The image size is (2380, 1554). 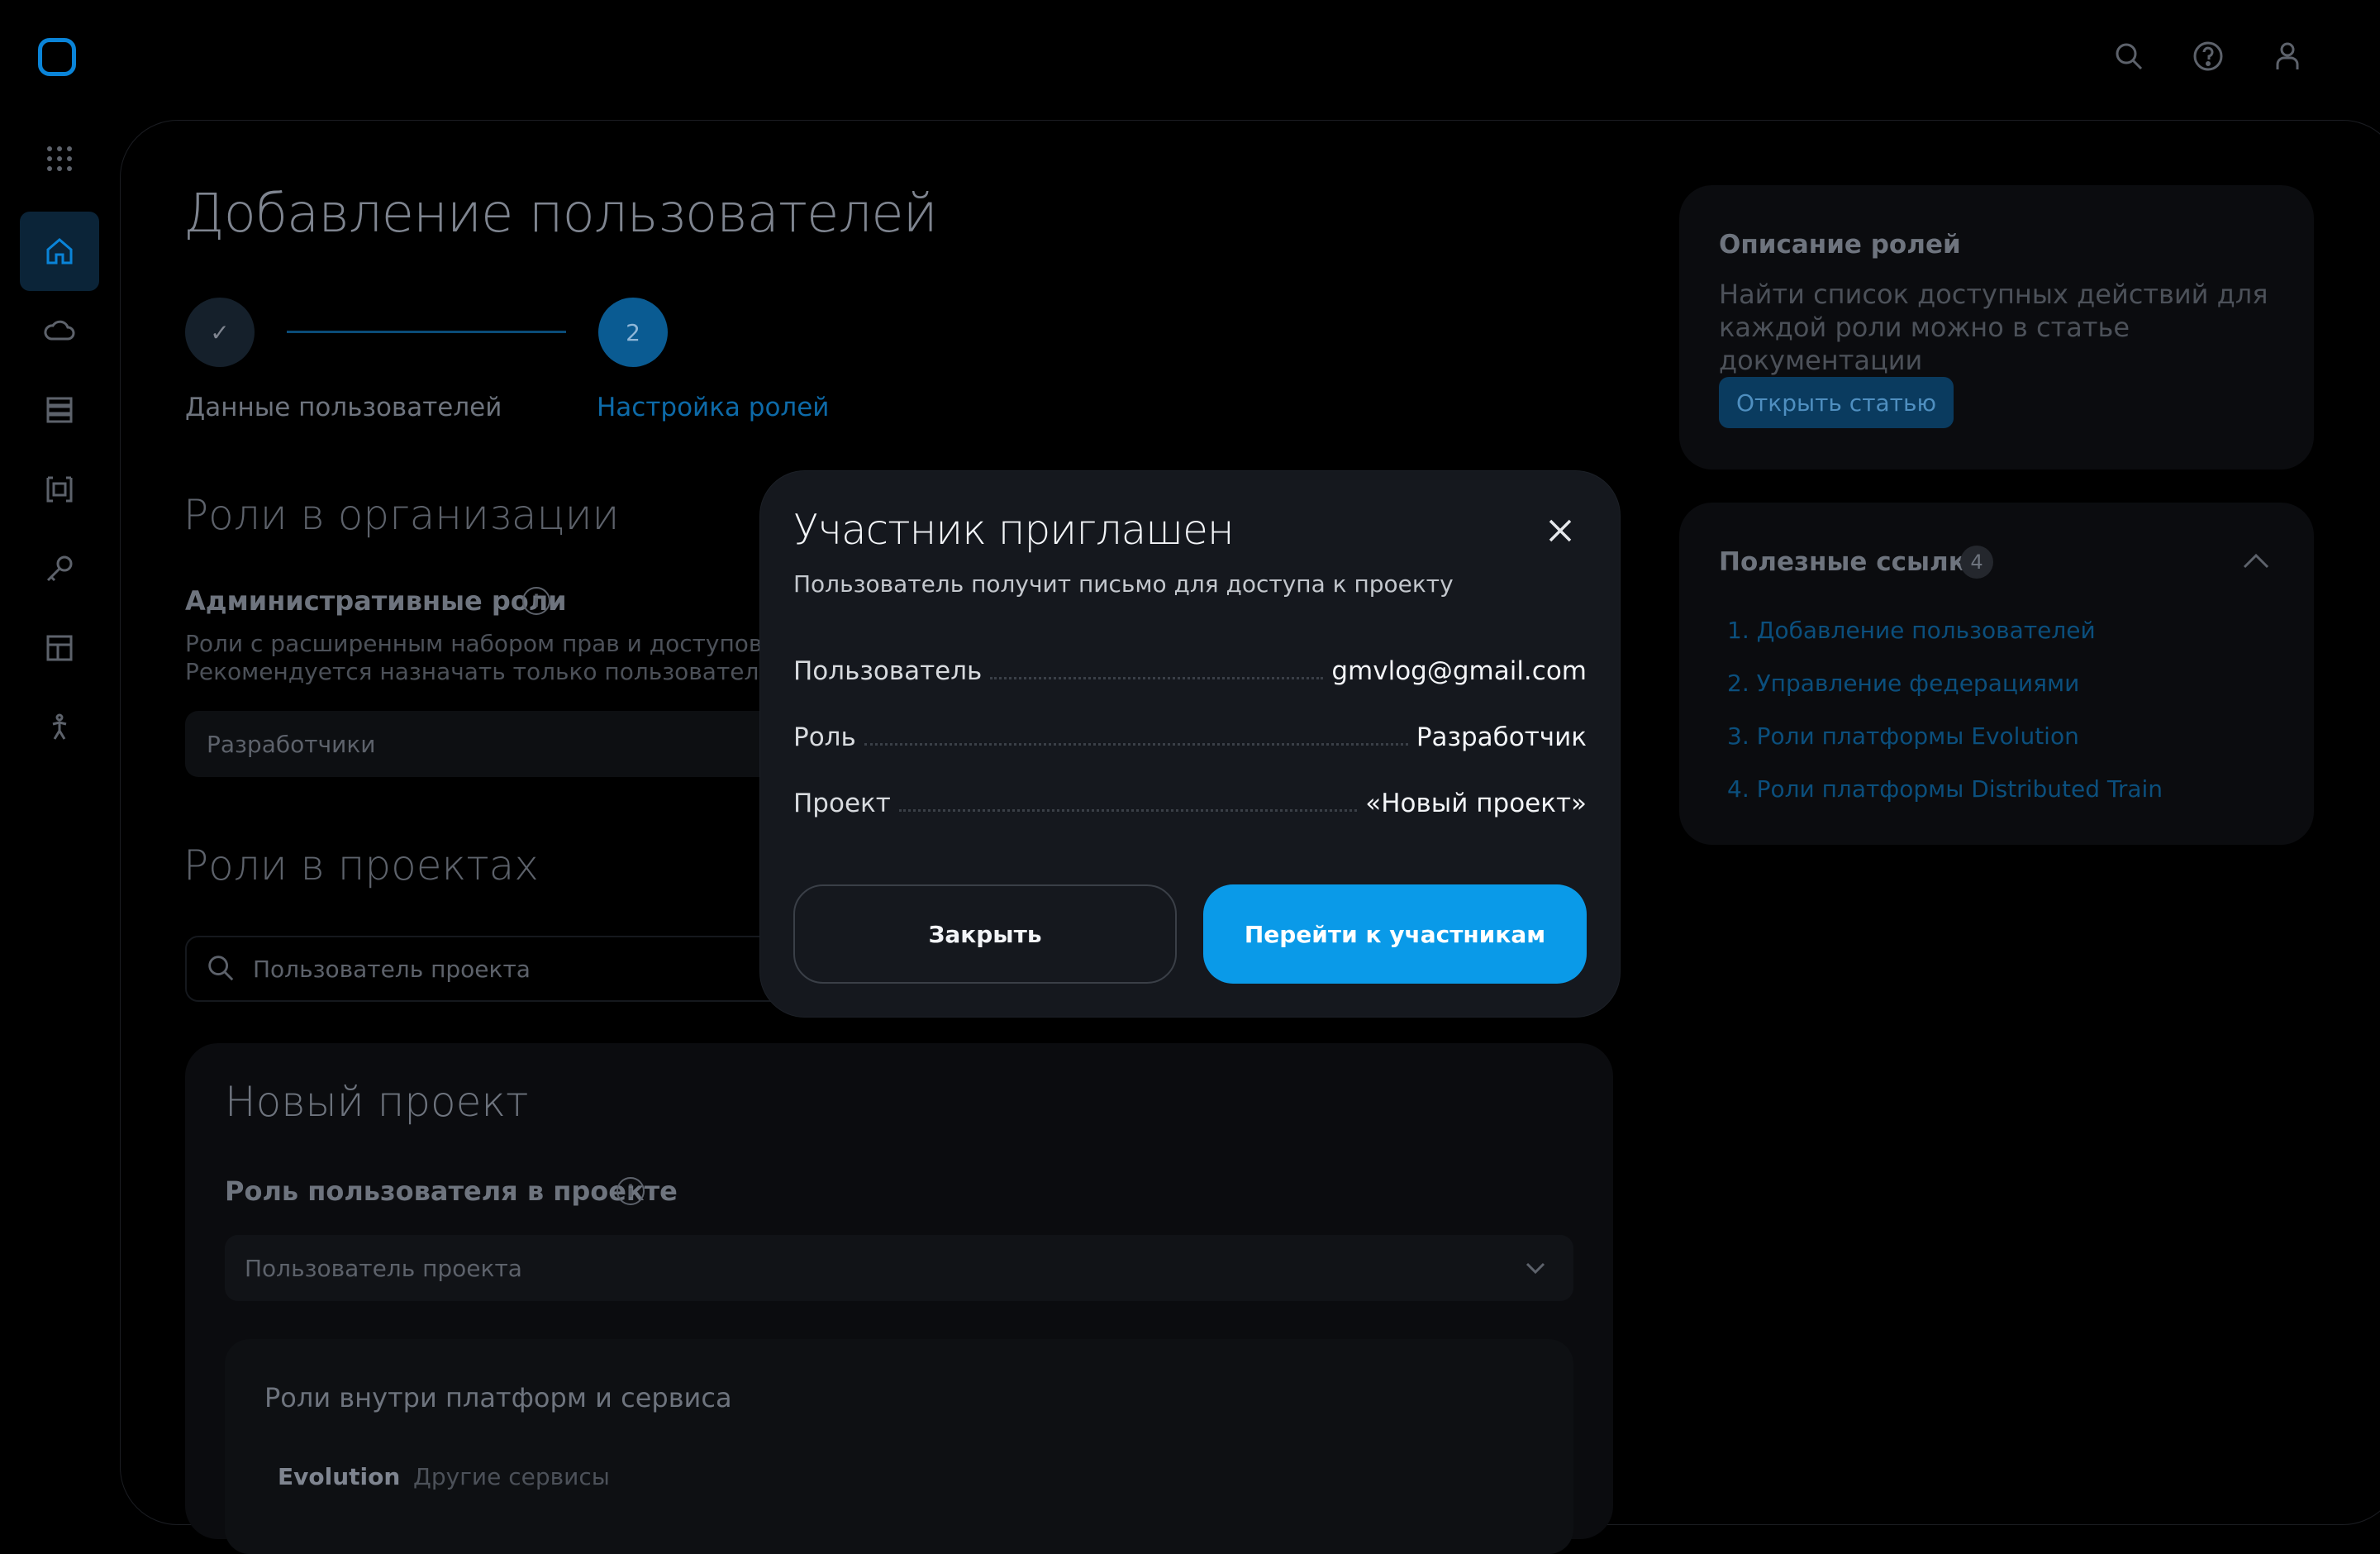 What do you see at coordinates (1501, 737) in the screenshot?
I see `row-value: Разработчик` at bounding box center [1501, 737].